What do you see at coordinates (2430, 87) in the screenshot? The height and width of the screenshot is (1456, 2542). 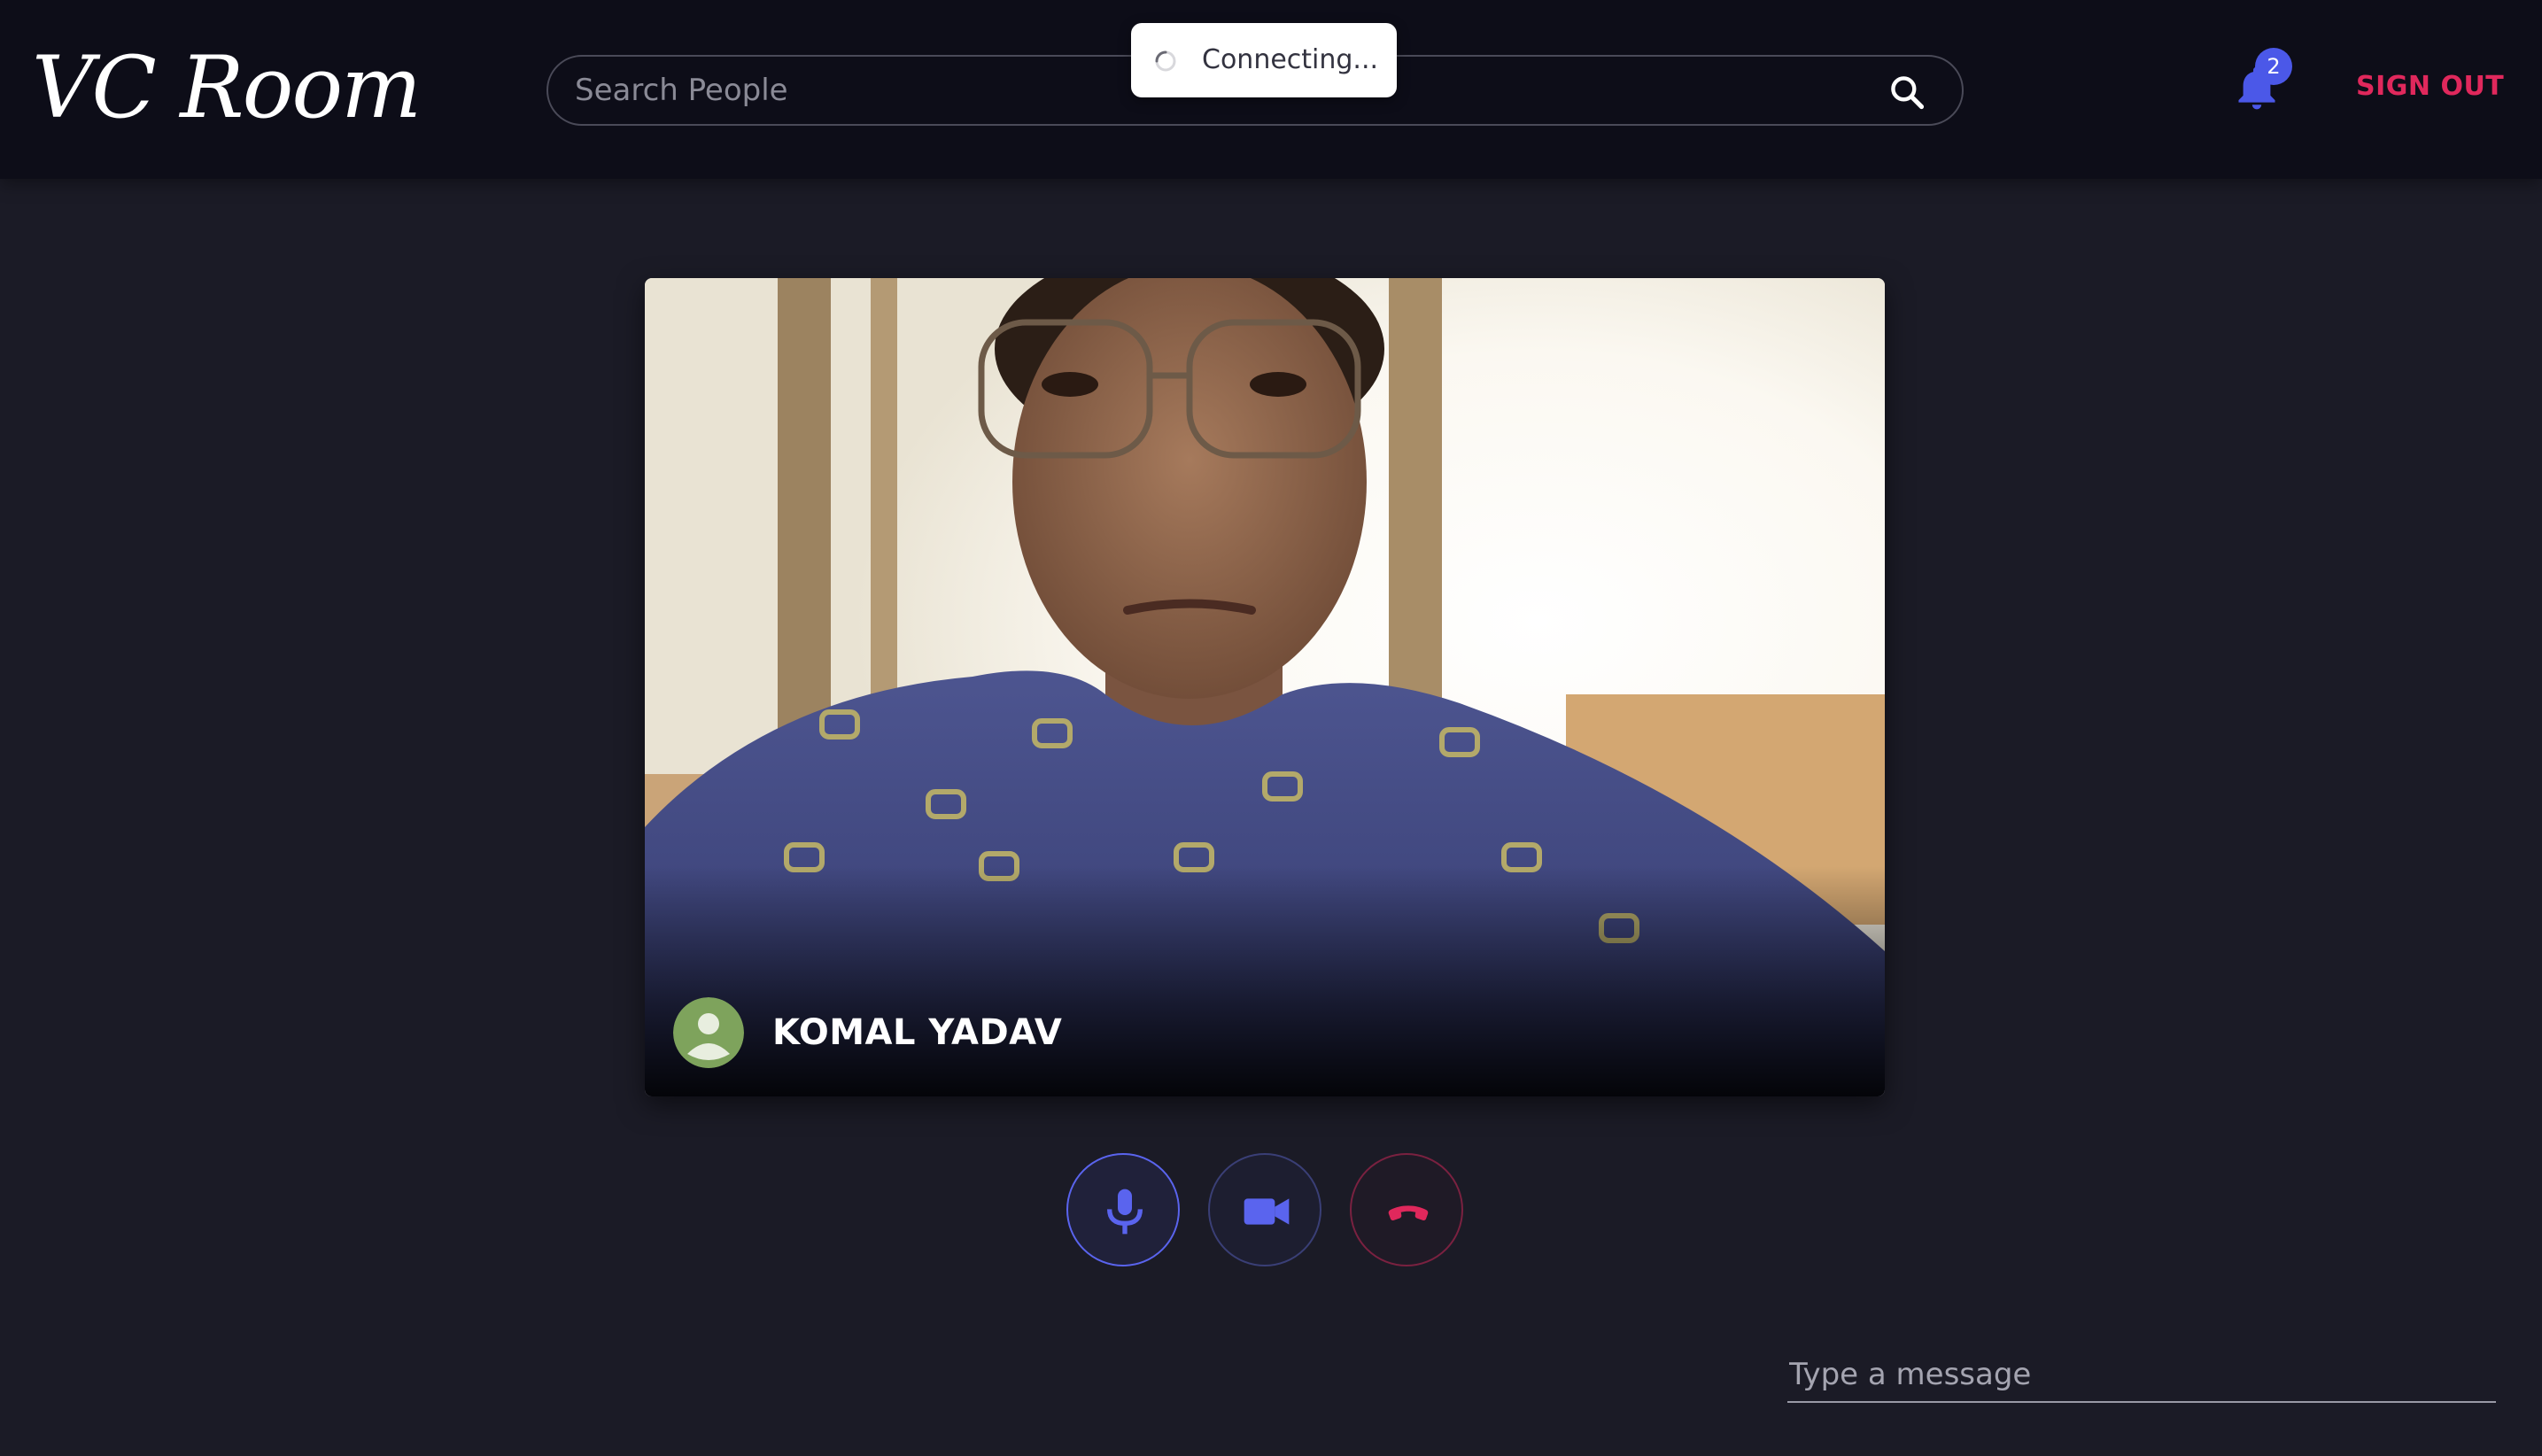 I see `sign-out-button: SIGN OUT` at bounding box center [2430, 87].